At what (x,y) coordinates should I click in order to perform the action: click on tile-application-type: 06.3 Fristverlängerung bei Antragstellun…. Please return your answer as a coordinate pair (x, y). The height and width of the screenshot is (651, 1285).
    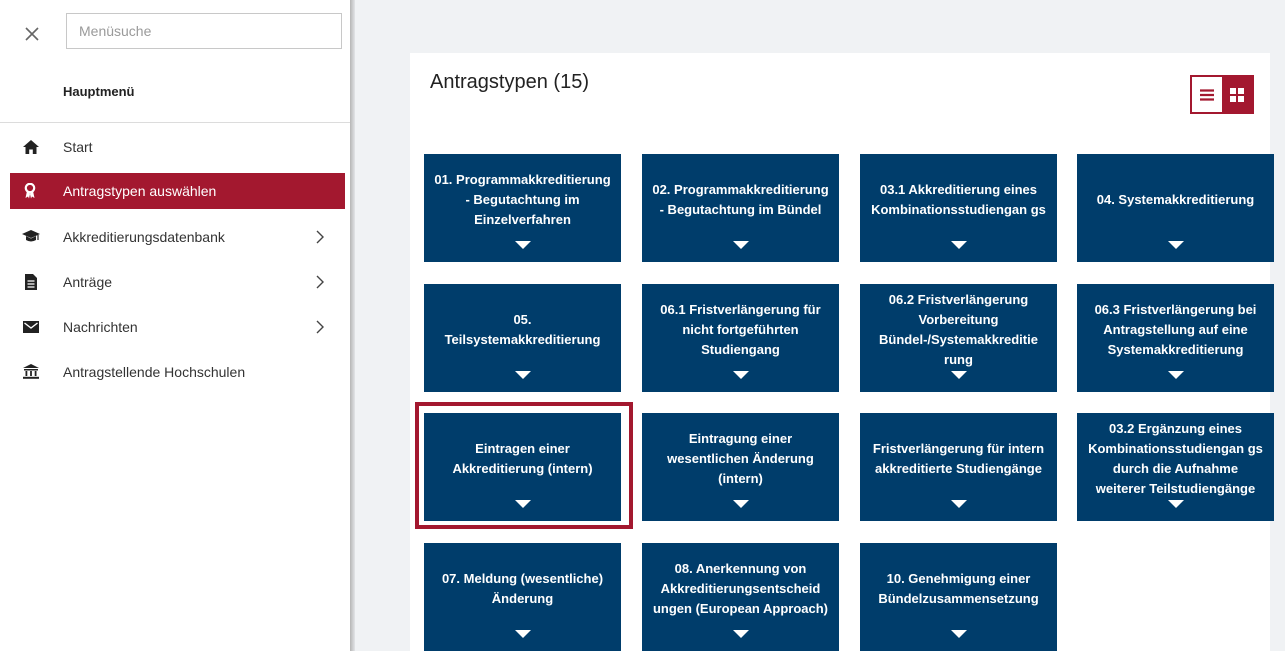
    Looking at the image, I should click on (1175, 338).